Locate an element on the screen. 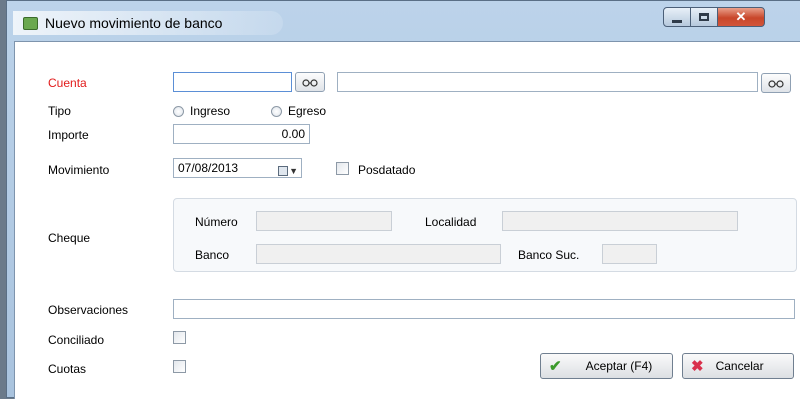 Image resolution: width=800 pixels, height=399 pixels. accept-button-label: Aceptar (F4) is located at coordinates (619, 366).